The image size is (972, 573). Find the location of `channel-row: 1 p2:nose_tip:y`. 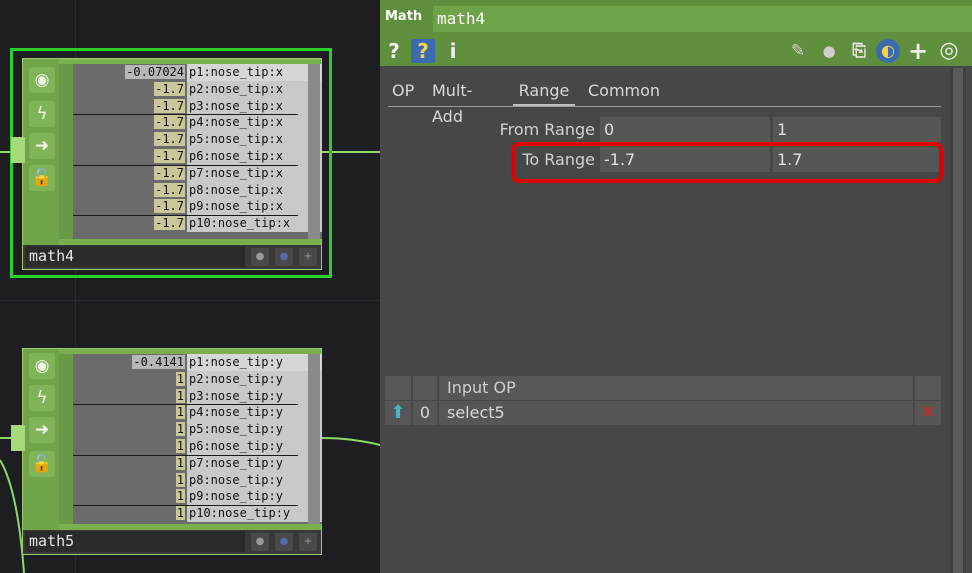

channel-row: 1 p2:nose_tip:y is located at coordinates (197, 379).